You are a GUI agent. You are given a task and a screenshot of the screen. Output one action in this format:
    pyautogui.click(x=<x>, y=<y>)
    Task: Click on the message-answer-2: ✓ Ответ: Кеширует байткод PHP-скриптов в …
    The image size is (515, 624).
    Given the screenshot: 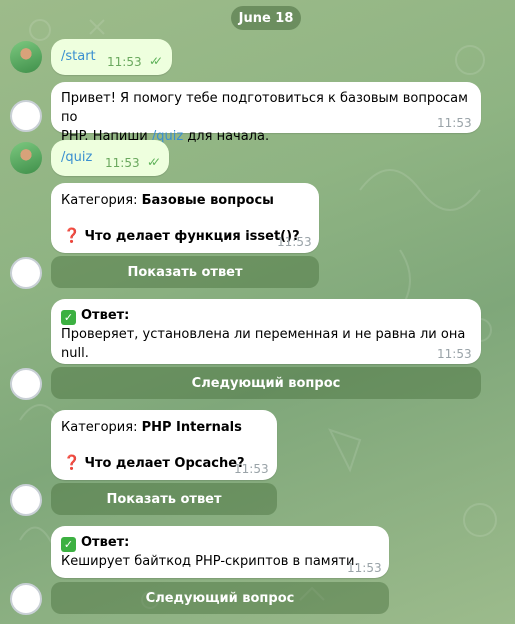 What is the action you would take?
    pyautogui.click(x=220, y=552)
    